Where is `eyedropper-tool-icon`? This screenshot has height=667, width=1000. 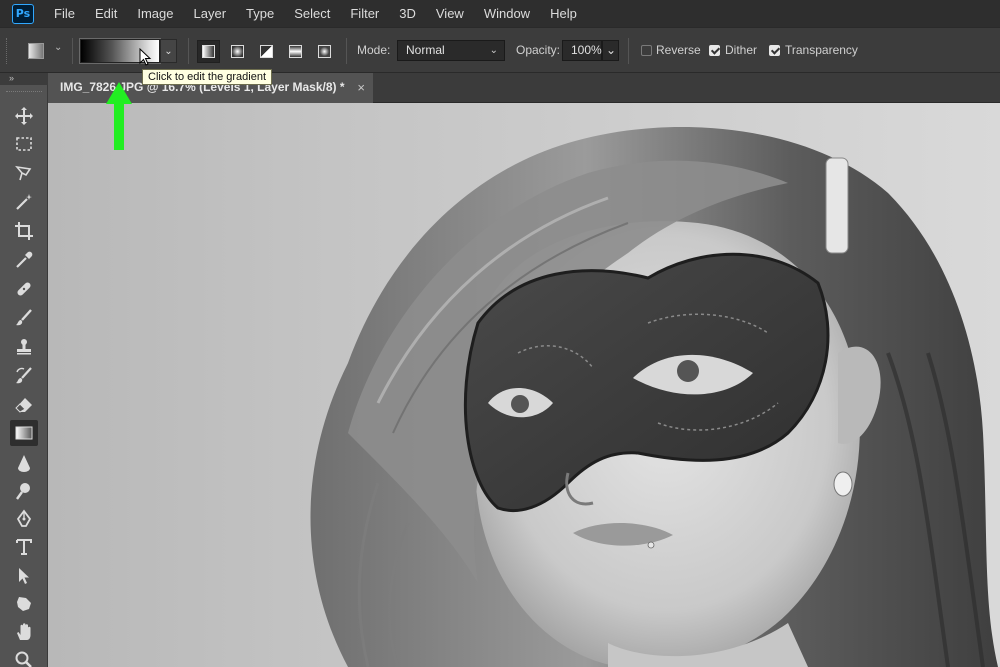
eyedropper-tool-icon is located at coordinates (24, 260).